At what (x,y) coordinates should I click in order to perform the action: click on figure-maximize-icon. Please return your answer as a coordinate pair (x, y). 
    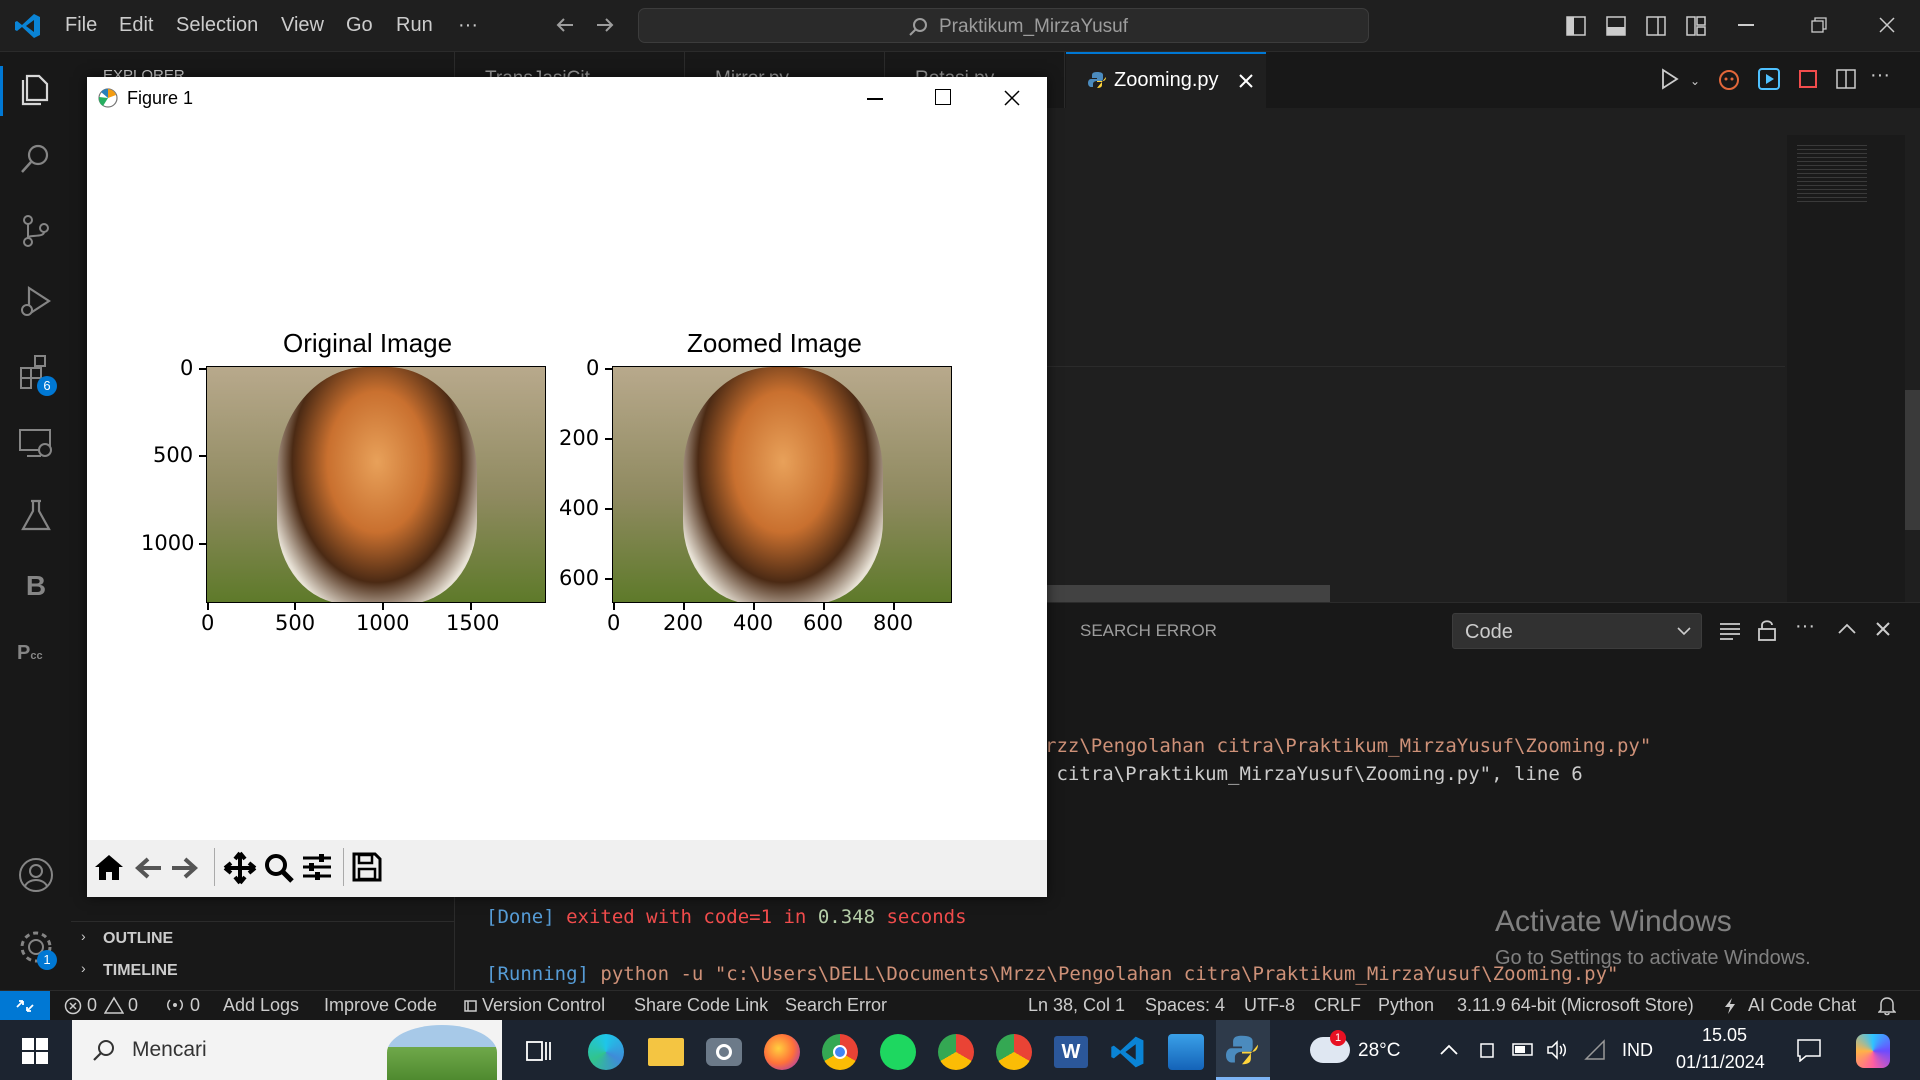
    Looking at the image, I should click on (943, 97).